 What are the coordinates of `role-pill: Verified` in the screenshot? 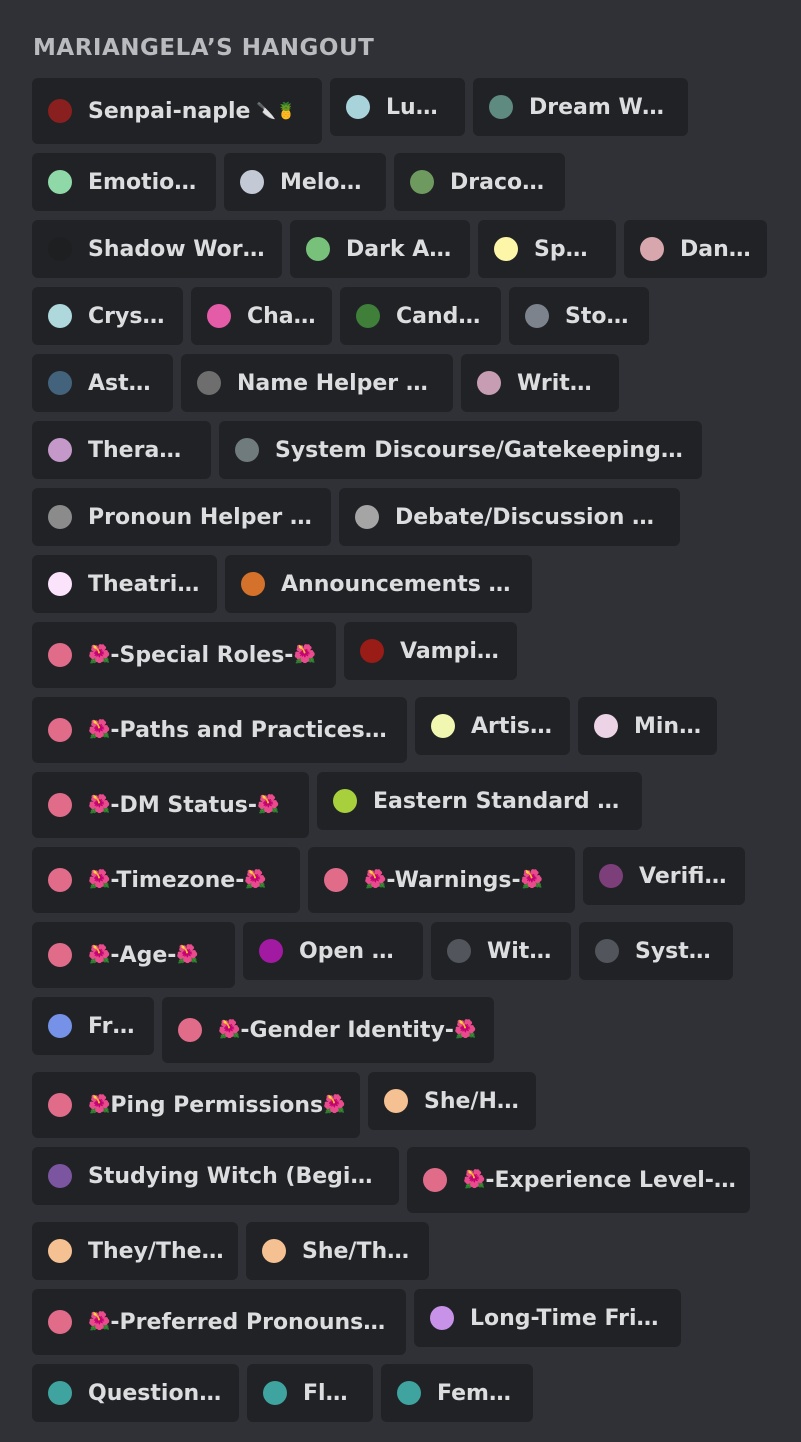 It's located at (664, 876).